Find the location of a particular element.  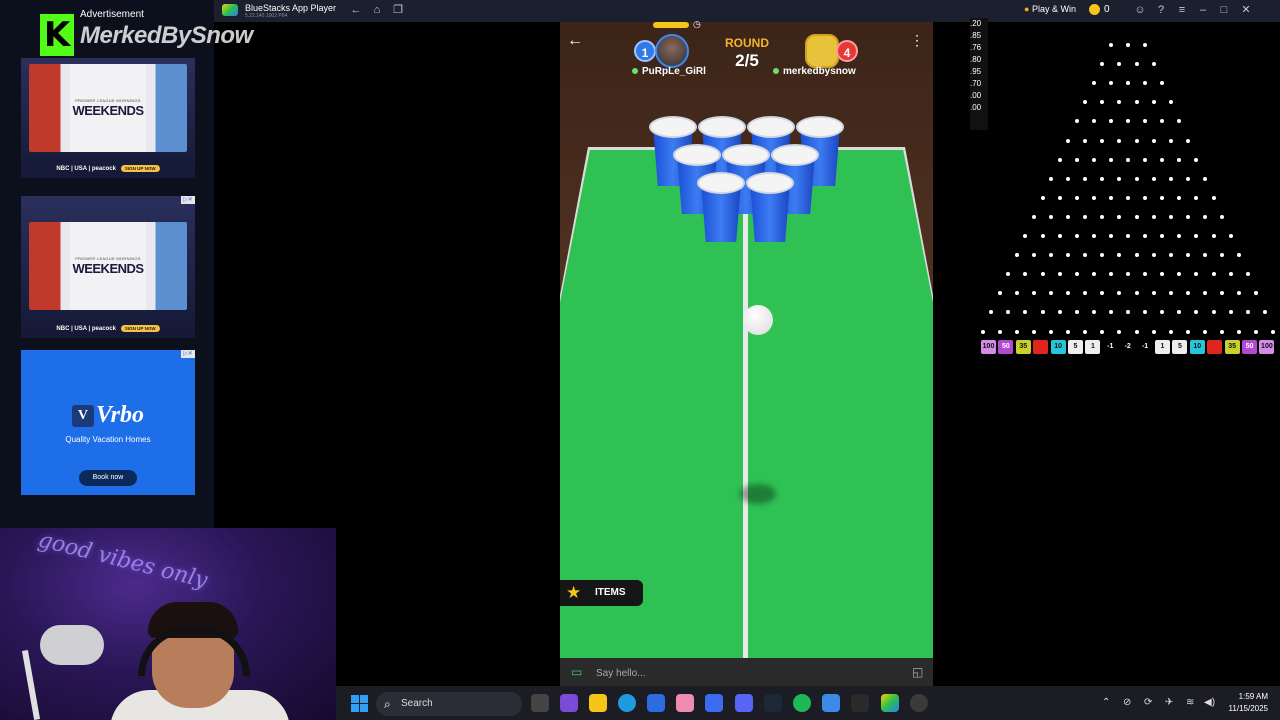

bluestacks-logo-icon is located at coordinates (230, 10).